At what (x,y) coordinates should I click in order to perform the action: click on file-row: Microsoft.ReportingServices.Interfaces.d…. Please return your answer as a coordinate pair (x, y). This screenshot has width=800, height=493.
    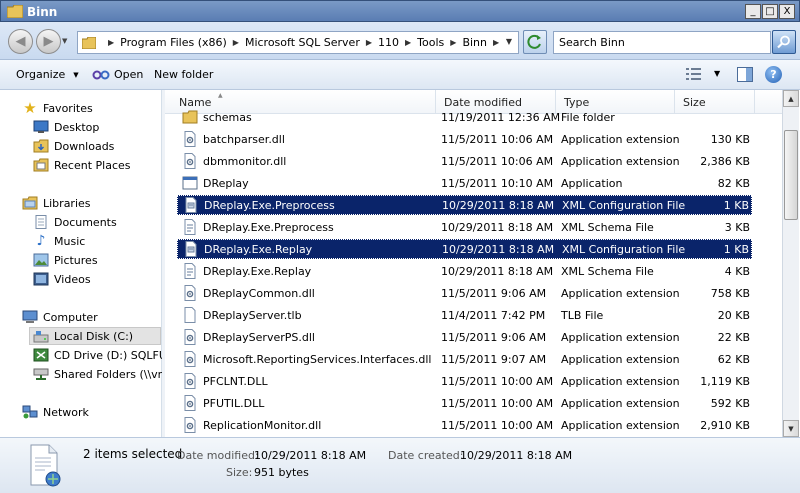
    Looking at the image, I should click on (464, 359).